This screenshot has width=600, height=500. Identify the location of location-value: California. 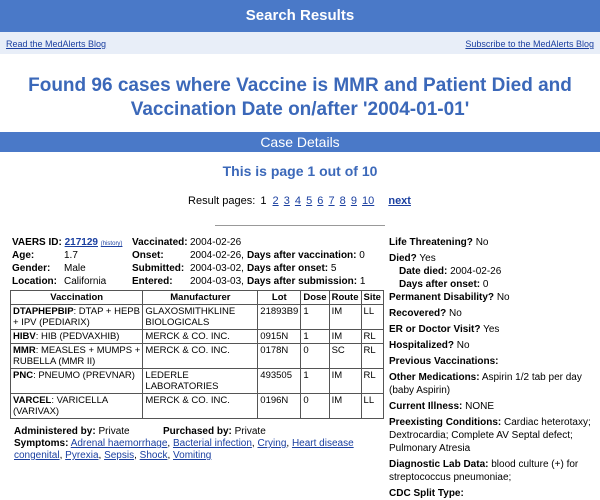
(85, 281).